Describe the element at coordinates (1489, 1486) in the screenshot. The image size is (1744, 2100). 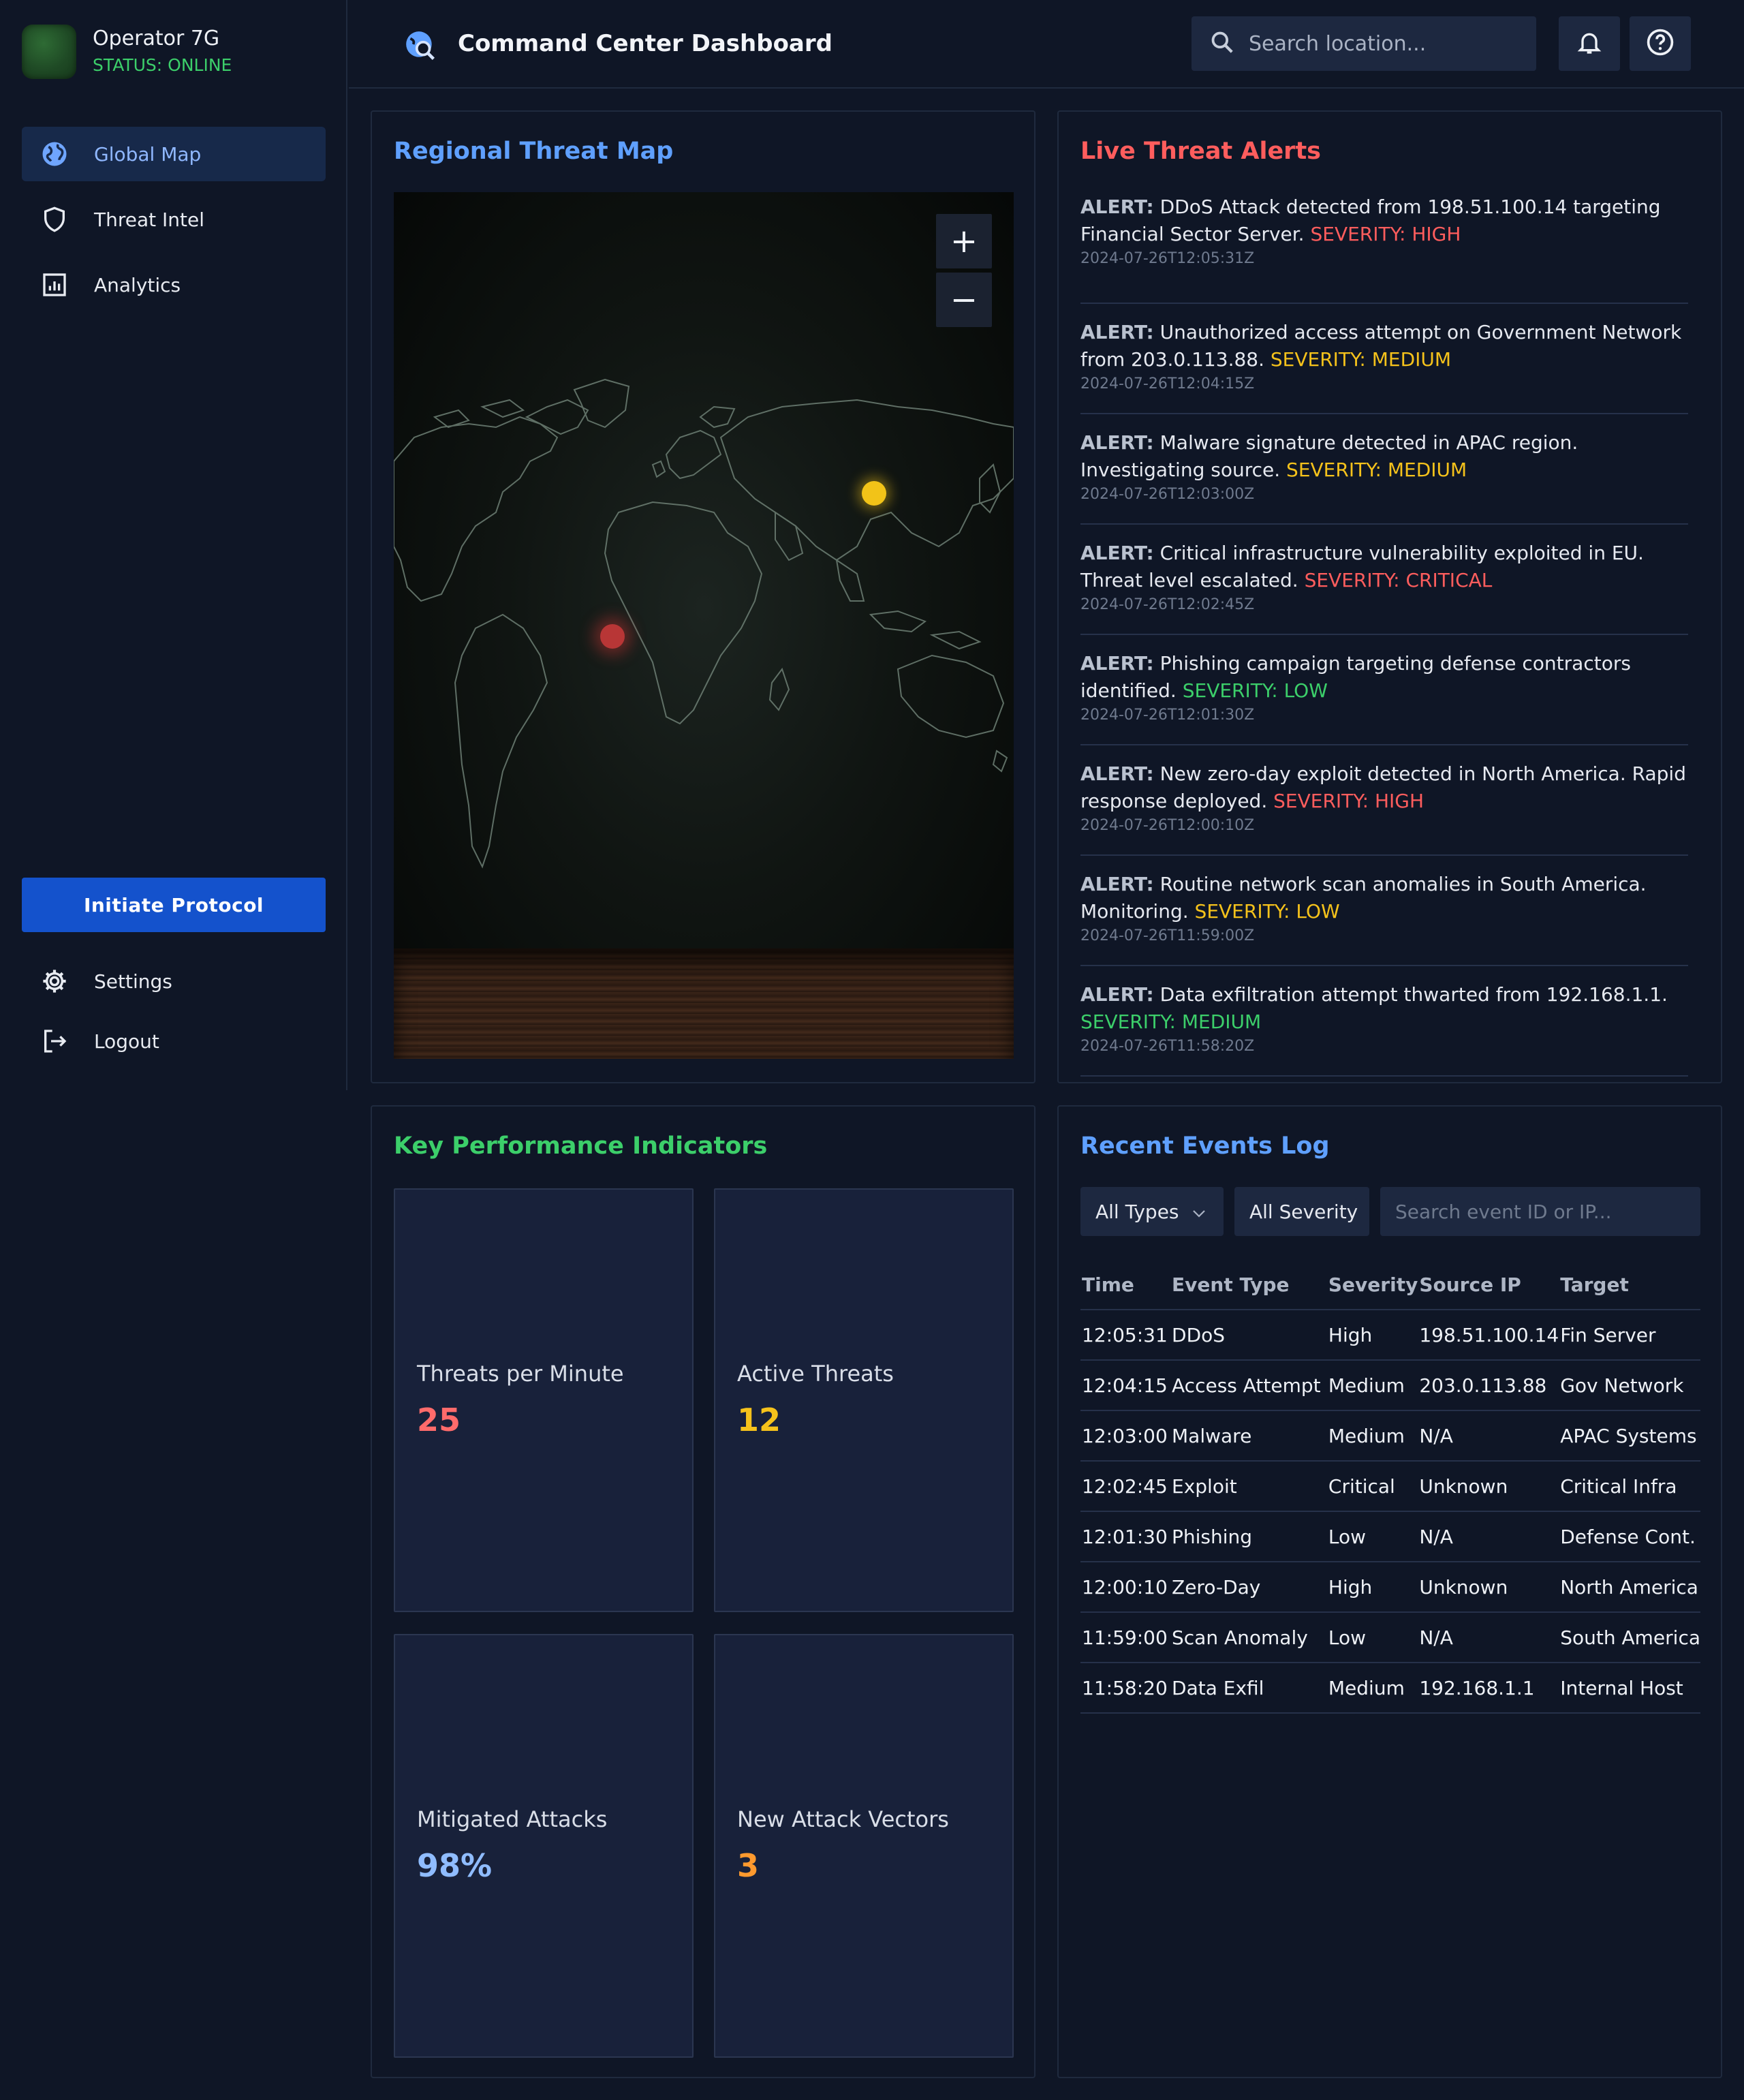
I see `cell-source: Unknown` at that location.